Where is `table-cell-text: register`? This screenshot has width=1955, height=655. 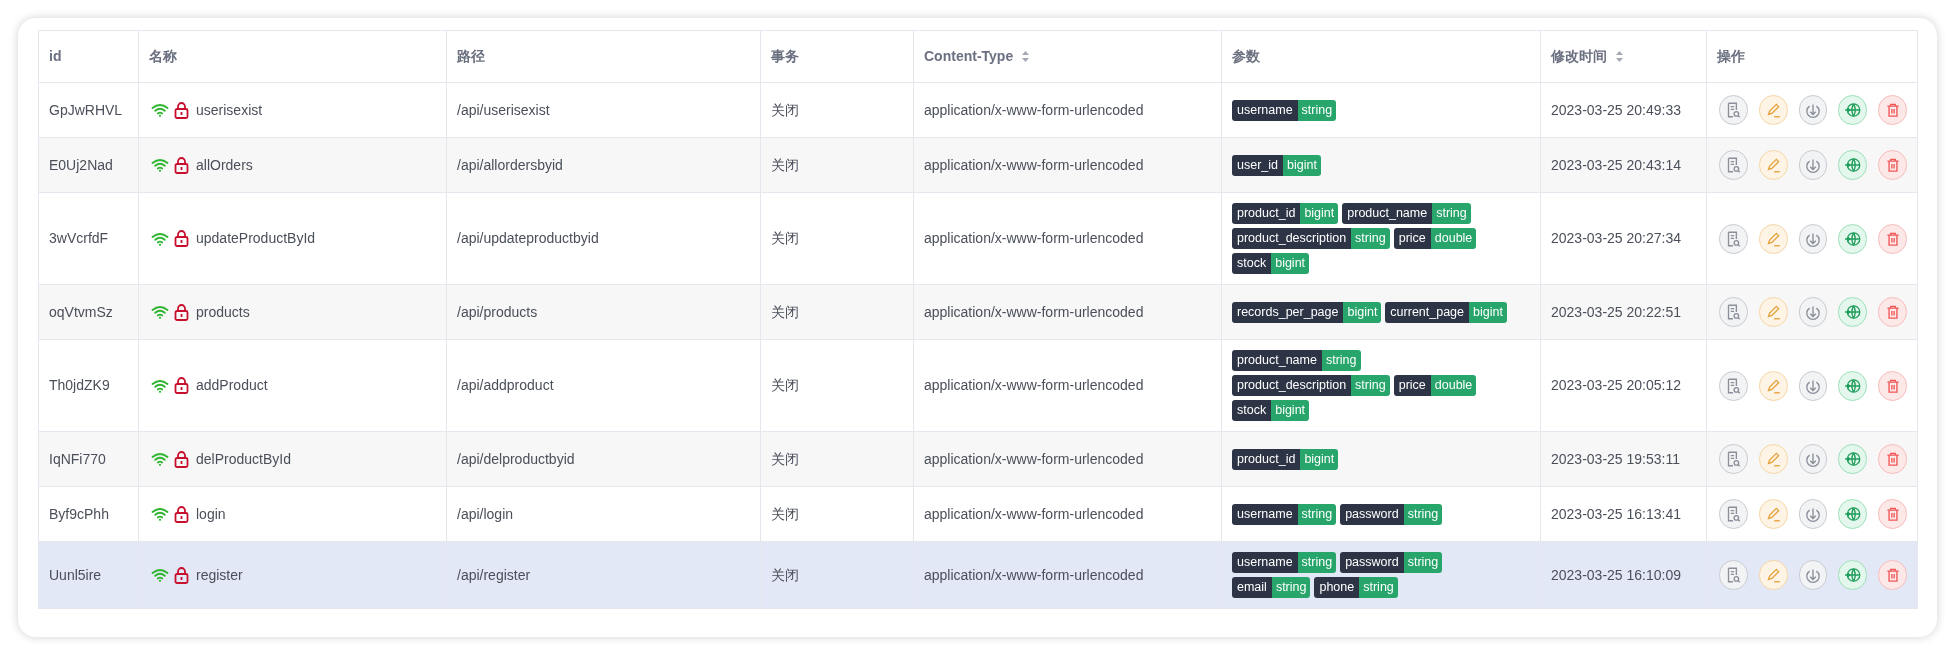 table-cell-text: register is located at coordinates (219, 575).